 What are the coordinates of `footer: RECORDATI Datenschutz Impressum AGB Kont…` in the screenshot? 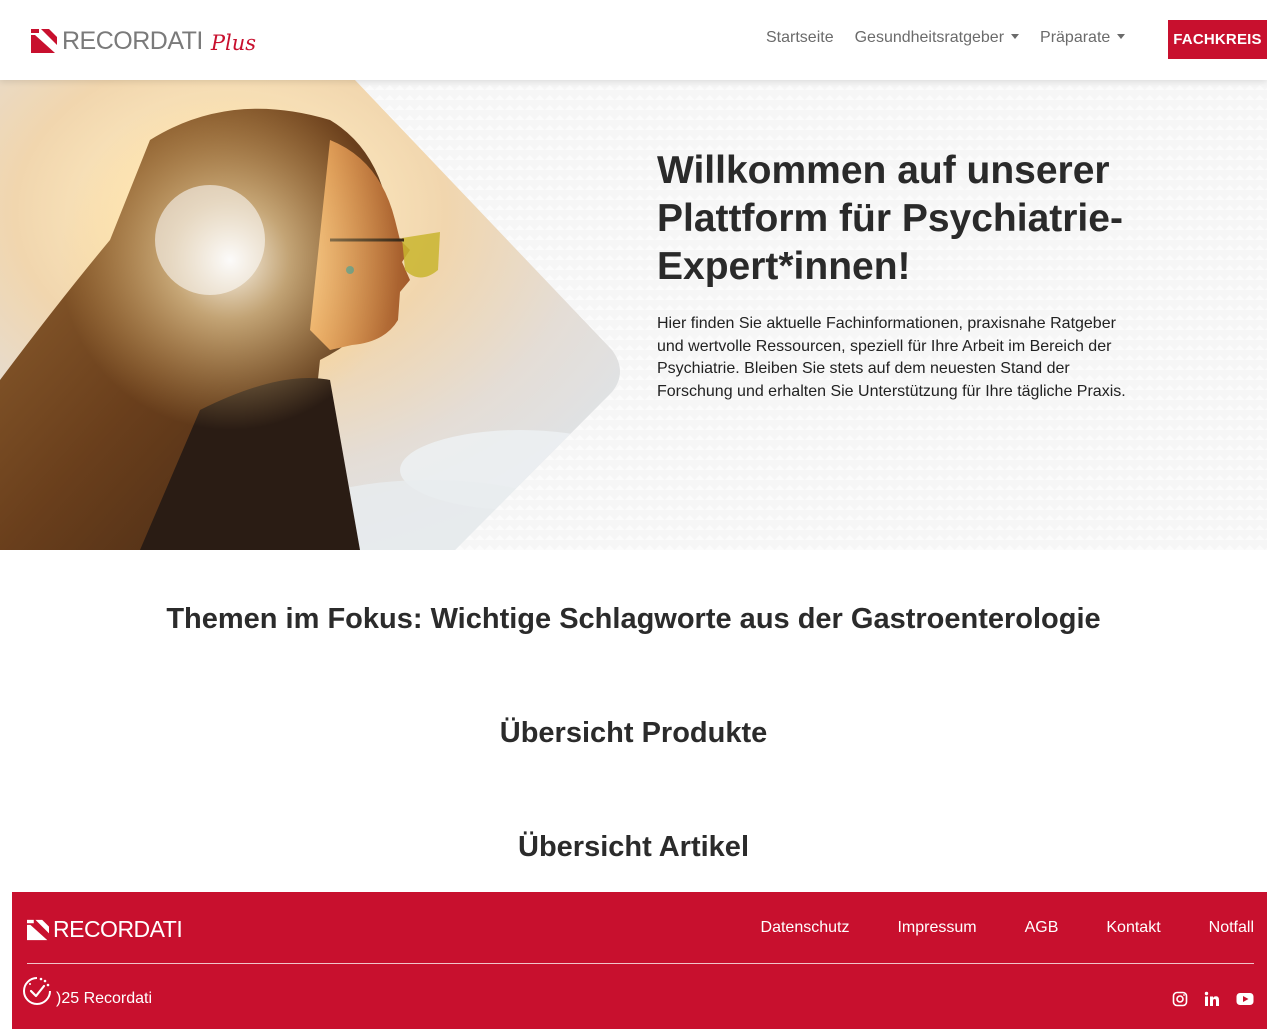 It's located at (639, 960).